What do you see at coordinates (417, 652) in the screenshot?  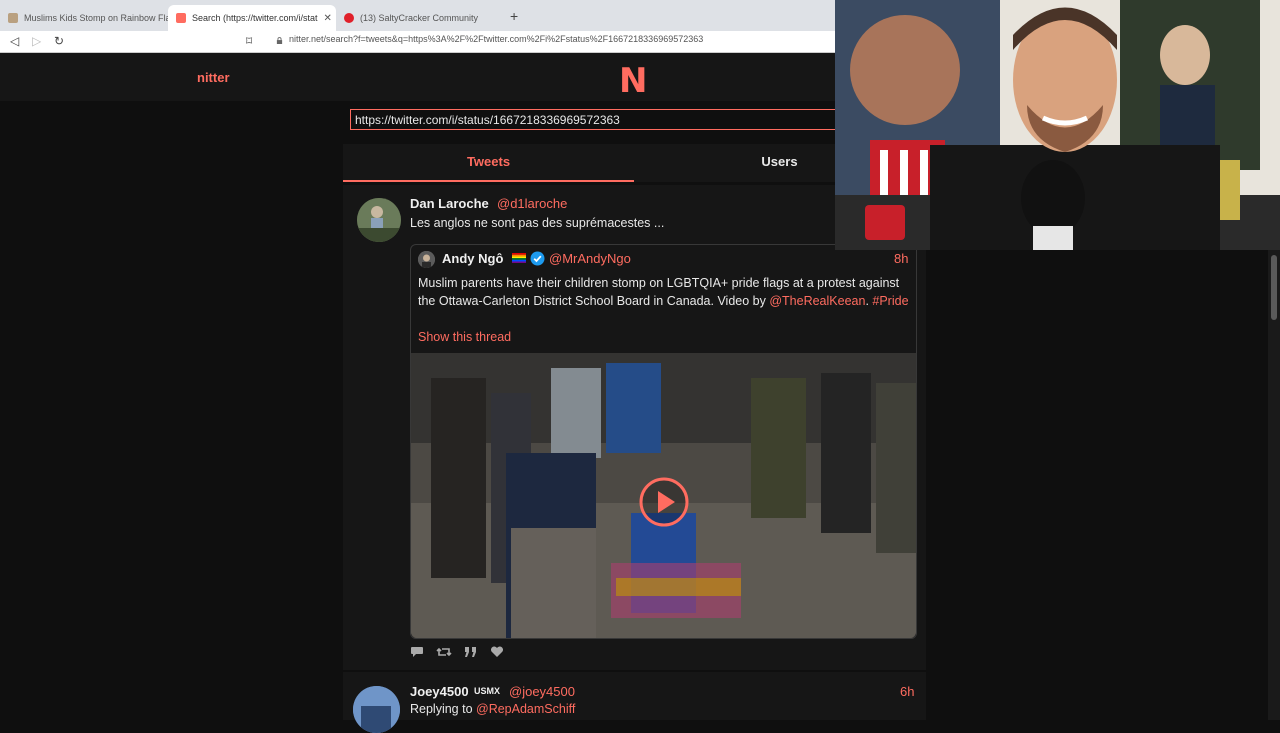 I see `comment-icon` at bounding box center [417, 652].